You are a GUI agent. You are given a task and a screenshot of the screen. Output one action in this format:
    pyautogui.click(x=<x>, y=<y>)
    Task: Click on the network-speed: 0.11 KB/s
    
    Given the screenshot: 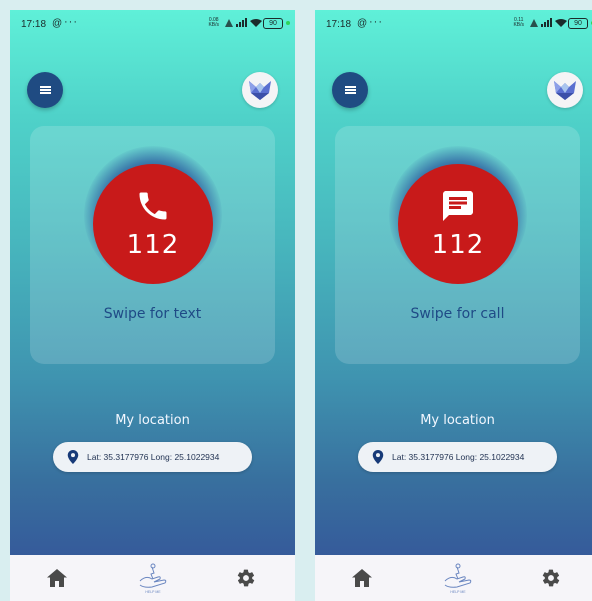 What is the action you would take?
    pyautogui.click(x=518, y=23)
    